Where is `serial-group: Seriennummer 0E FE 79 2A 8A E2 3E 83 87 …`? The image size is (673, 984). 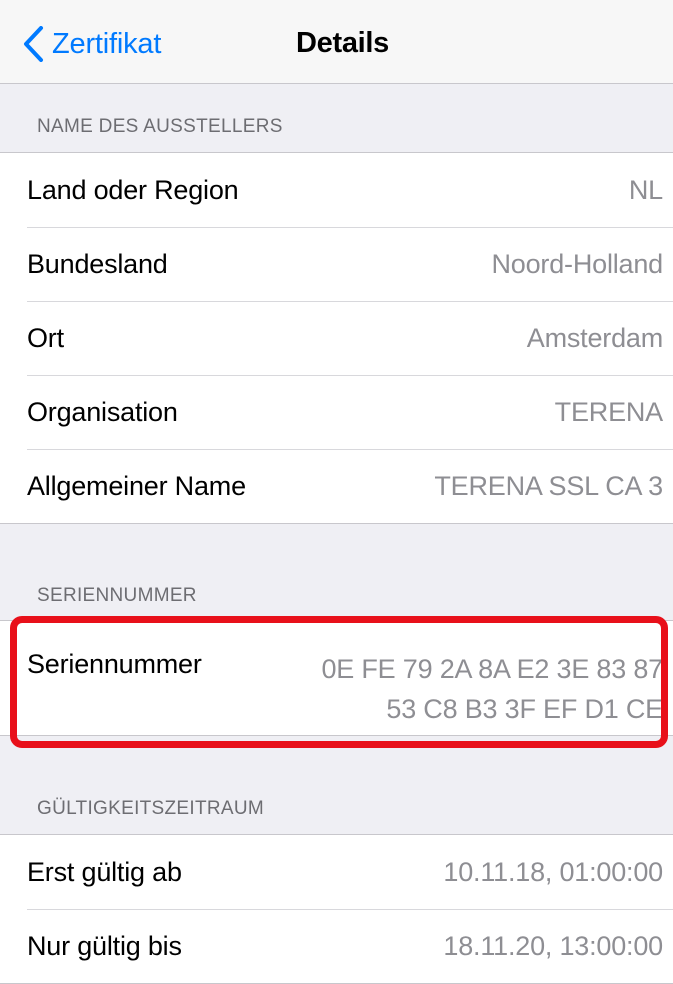
serial-group: Seriennummer 0E FE 79 2A 8A E2 3E 83 87 … is located at coordinates (336, 678).